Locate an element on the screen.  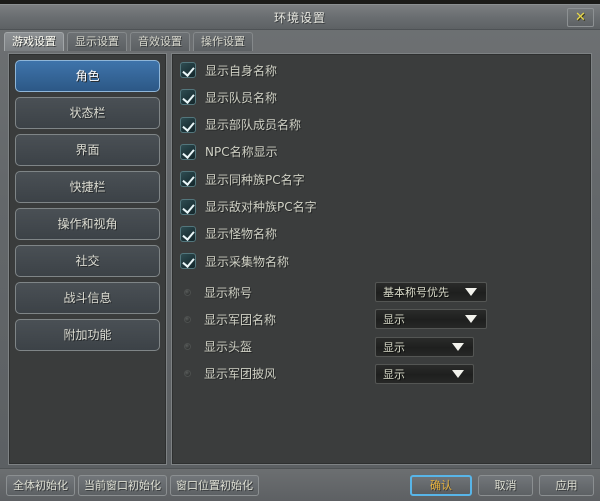
dropdown-row: 显示头盔 is located at coordinates (212, 347).